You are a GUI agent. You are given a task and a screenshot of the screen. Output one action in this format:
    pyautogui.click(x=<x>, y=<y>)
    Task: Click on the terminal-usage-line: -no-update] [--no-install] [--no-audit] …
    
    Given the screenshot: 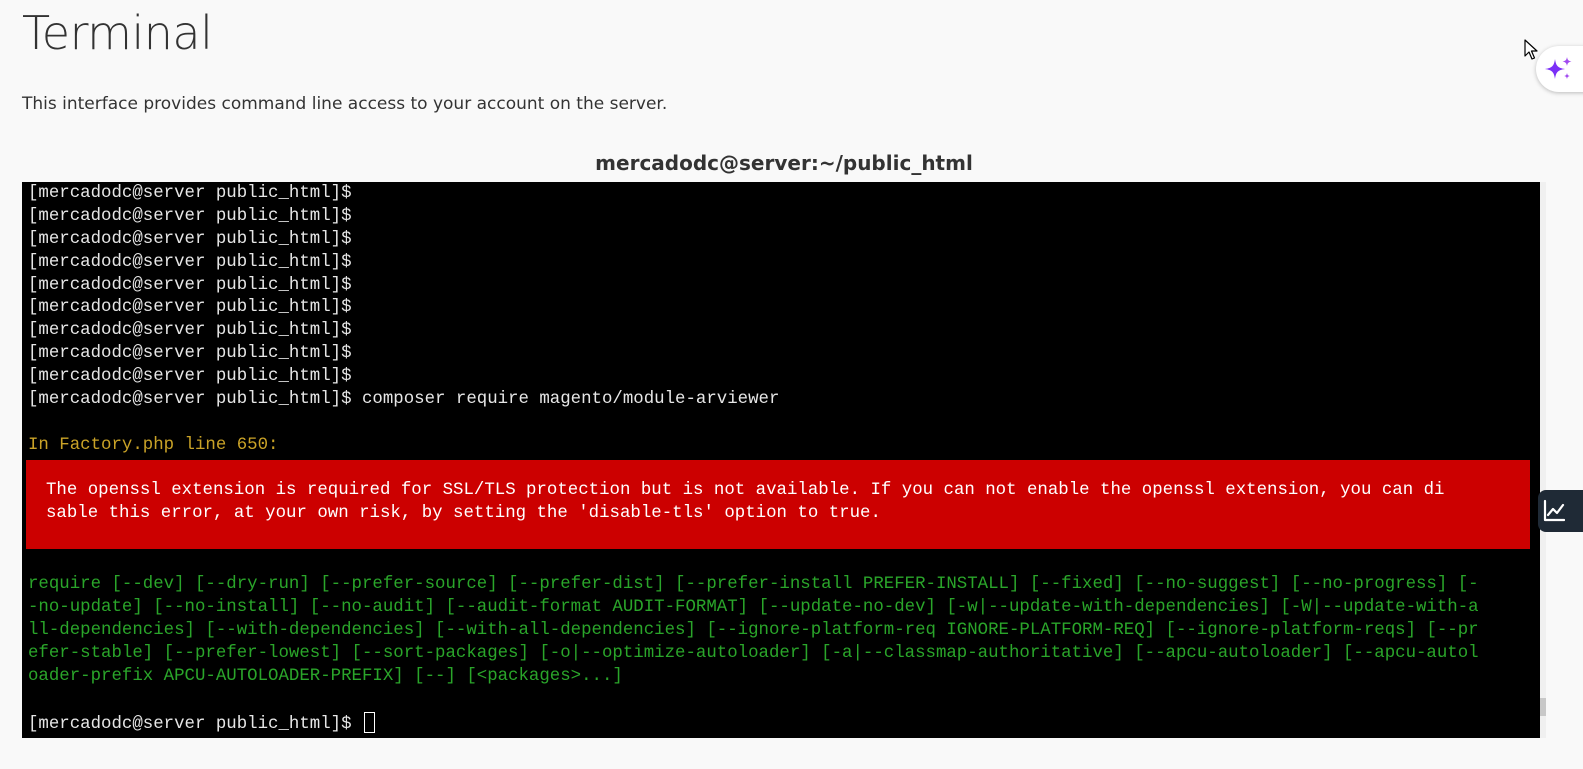 What is the action you would take?
    pyautogui.click(x=753, y=608)
    